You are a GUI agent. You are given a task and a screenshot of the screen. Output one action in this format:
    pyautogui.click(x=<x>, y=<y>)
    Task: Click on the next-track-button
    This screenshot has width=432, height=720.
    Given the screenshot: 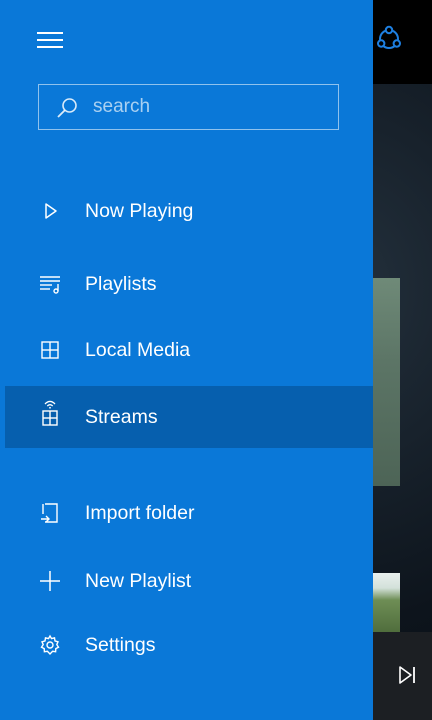 What is the action you would take?
    pyautogui.click(x=407, y=675)
    